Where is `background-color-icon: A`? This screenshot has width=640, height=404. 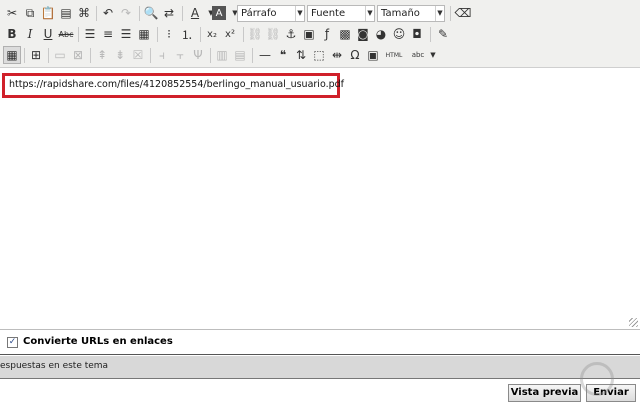
background-color-icon: A is located at coordinates (219, 13).